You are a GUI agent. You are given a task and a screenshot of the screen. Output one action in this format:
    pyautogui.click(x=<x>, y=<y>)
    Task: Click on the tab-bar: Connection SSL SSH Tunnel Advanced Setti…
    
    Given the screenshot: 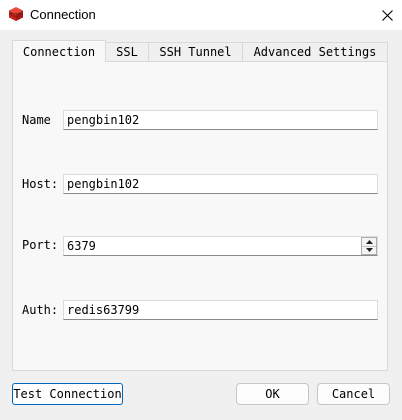 What is the action you would take?
    pyautogui.click(x=200, y=51)
    